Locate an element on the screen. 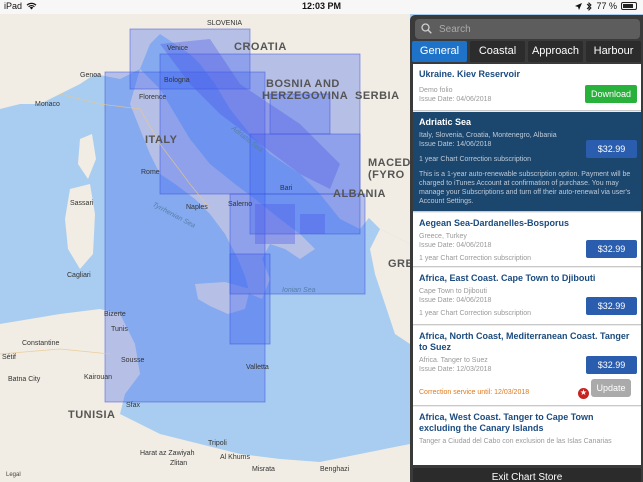 This screenshot has width=643, height=482. map-label-salerno: Salerno is located at coordinates (240, 204).